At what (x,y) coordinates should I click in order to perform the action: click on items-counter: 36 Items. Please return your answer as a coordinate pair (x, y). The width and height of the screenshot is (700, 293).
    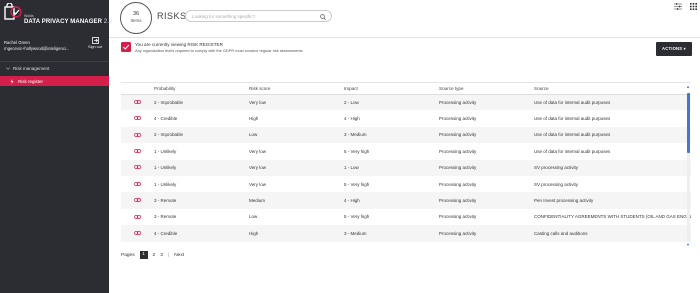
    Looking at the image, I should click on (136, 18).